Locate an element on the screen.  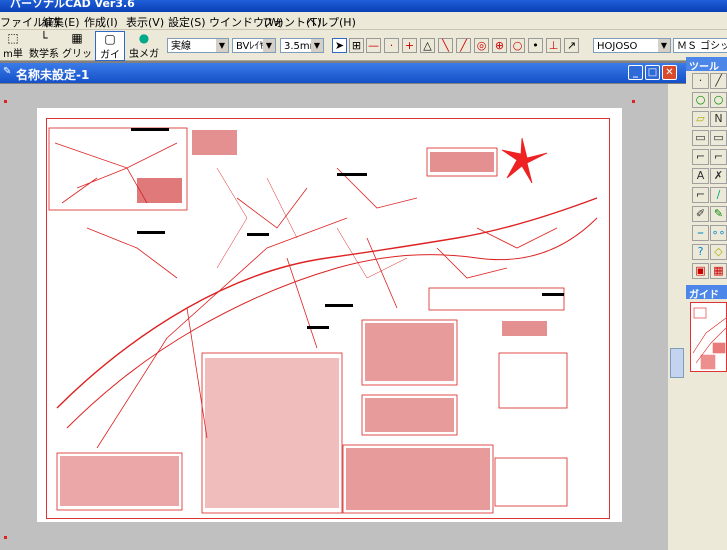
pen-tool-button: ✎ is located at coordinates (718, 214).